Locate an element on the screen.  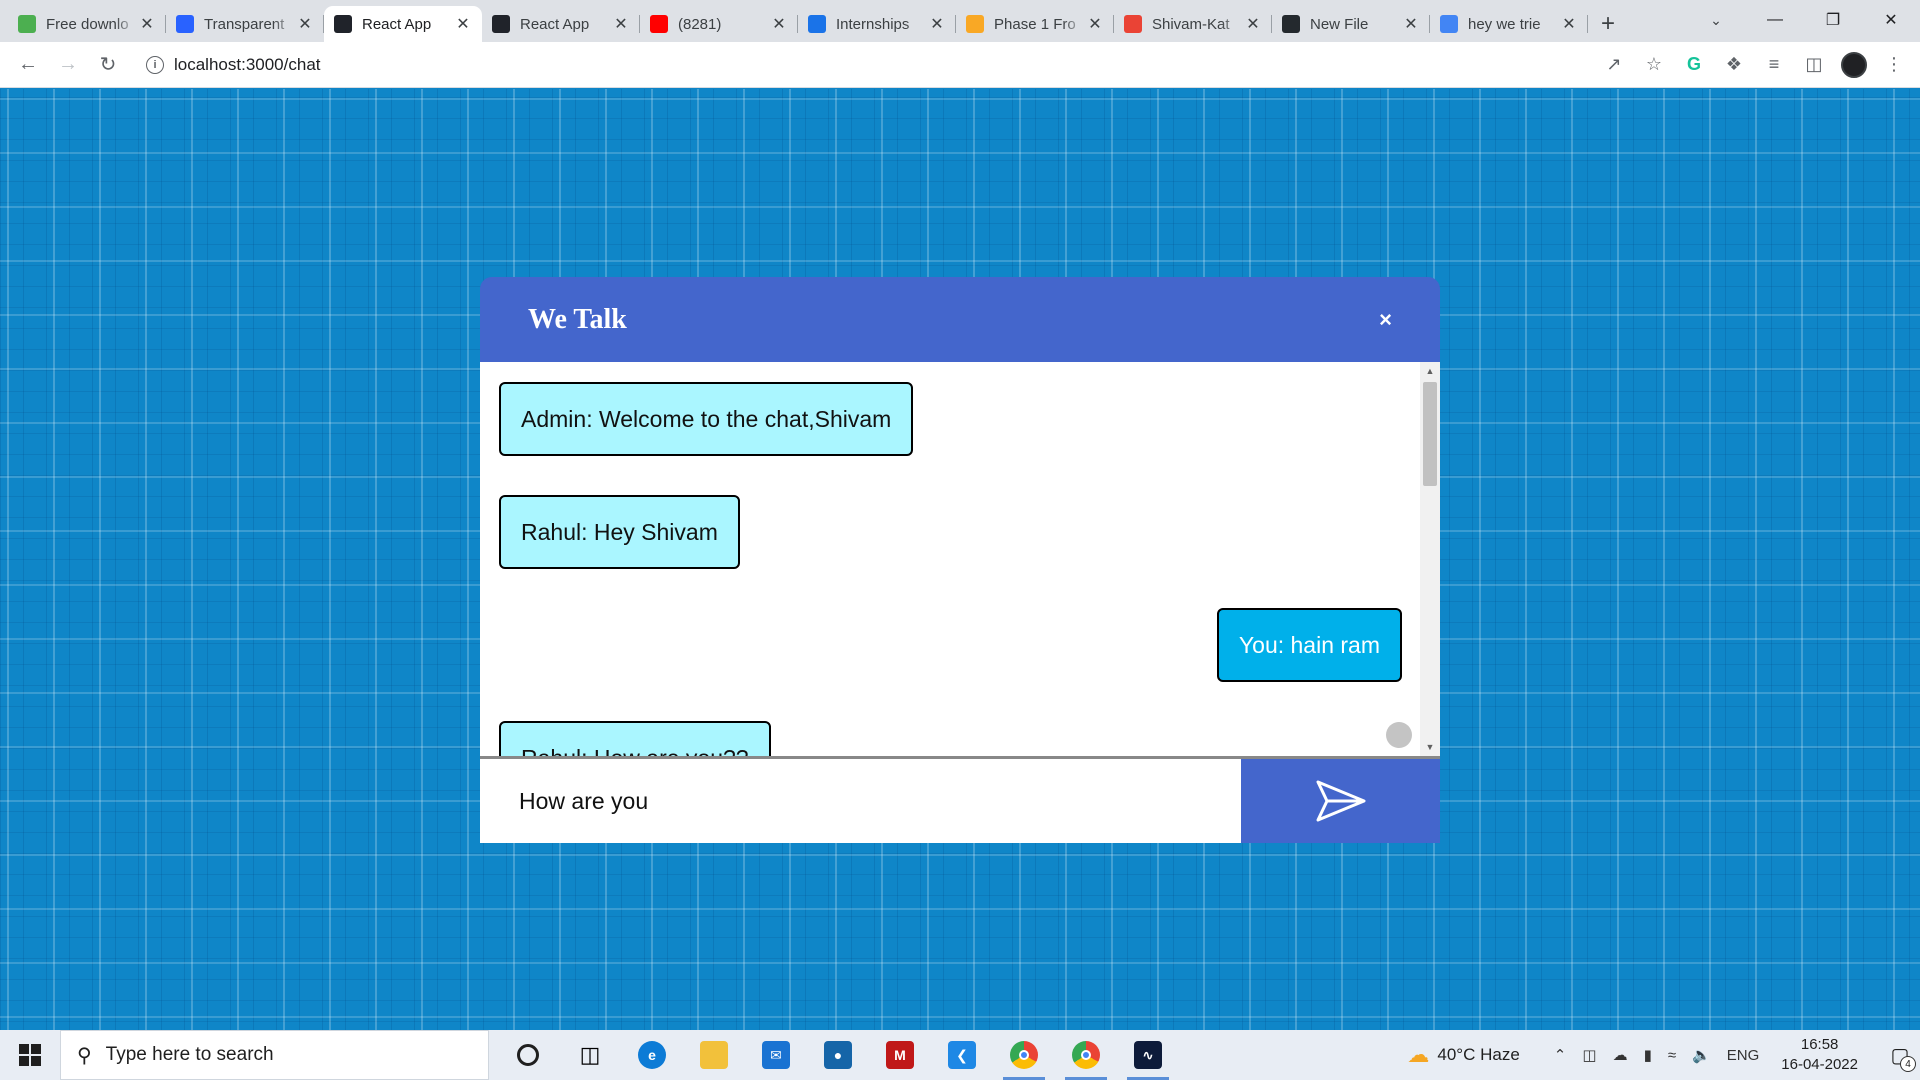
url-text: localhost:3000/chat is located at coordinates (247, 64).